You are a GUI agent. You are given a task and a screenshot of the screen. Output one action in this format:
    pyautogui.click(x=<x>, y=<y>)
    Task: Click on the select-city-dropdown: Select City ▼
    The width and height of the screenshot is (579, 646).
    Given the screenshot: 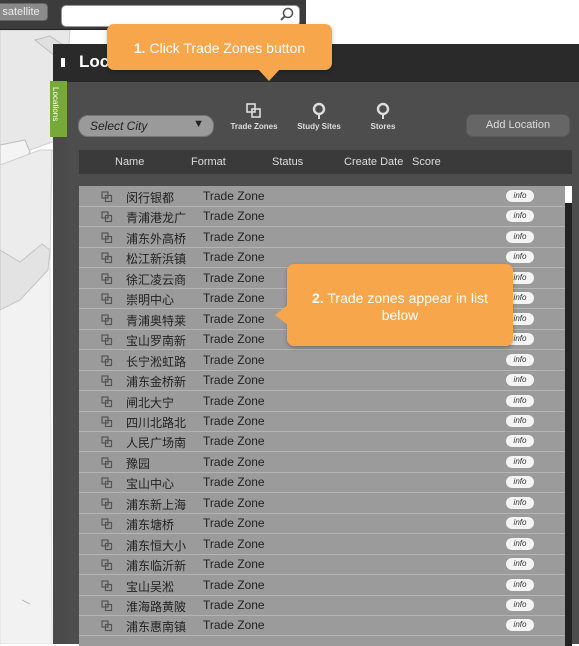 What is the action you would take?
    pyautogui.click(x=146, y=126)
    